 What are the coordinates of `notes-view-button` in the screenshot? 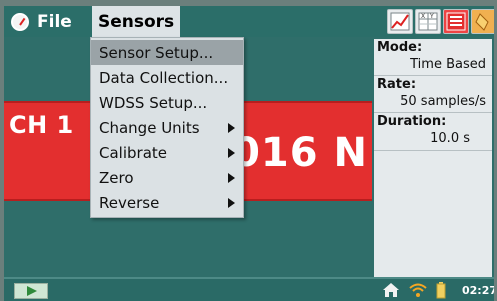 It's located at (482, 21).